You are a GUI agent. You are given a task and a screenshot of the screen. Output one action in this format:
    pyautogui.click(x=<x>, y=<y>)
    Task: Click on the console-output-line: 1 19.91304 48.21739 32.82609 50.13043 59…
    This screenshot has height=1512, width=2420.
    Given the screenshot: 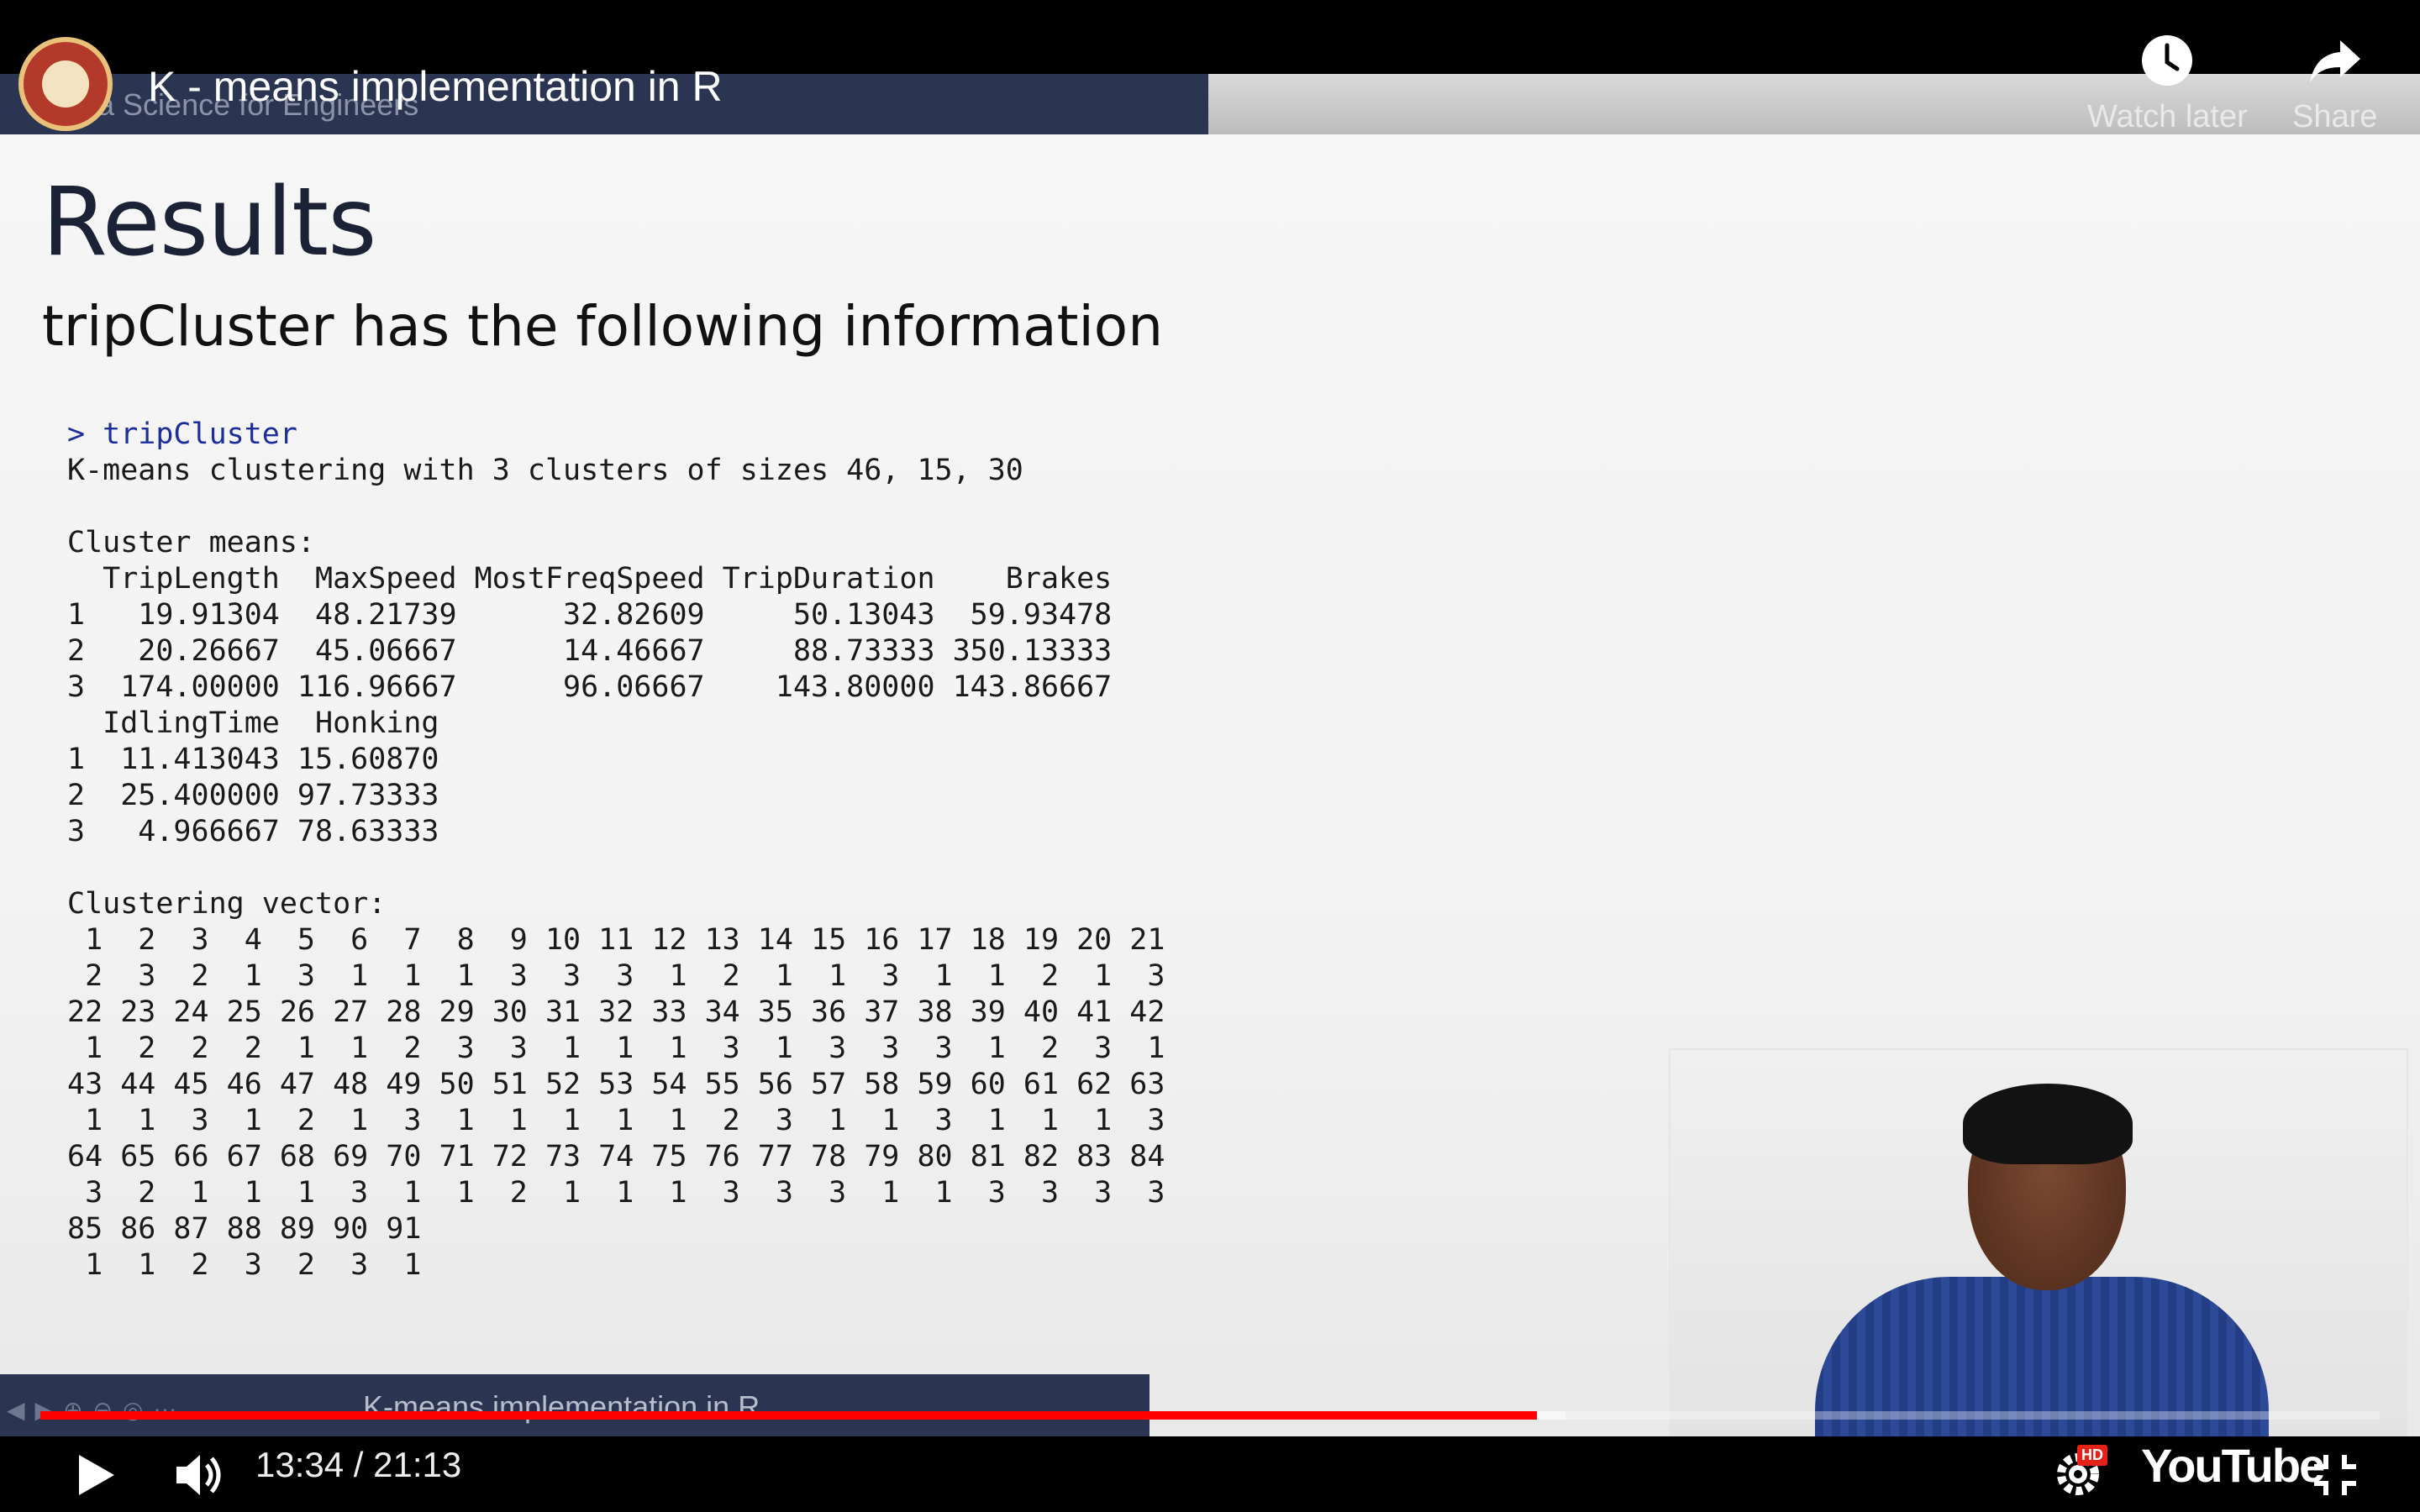 What is the action you would take?
    pyautogui.click(x=590, y=615)
    